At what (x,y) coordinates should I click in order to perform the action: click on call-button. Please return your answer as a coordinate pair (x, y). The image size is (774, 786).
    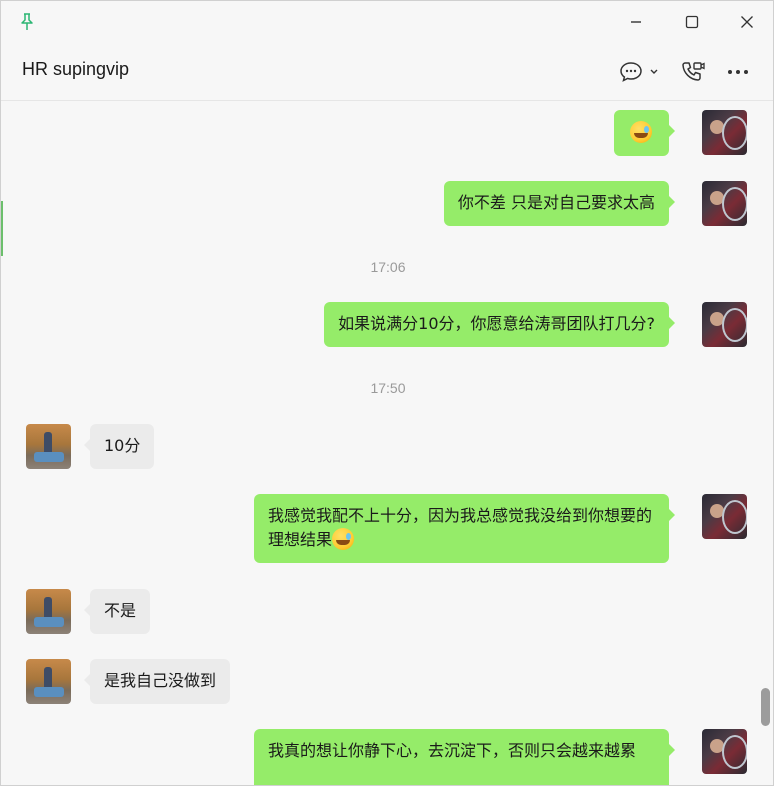
    Looking at the image, I should click on (693, 72).